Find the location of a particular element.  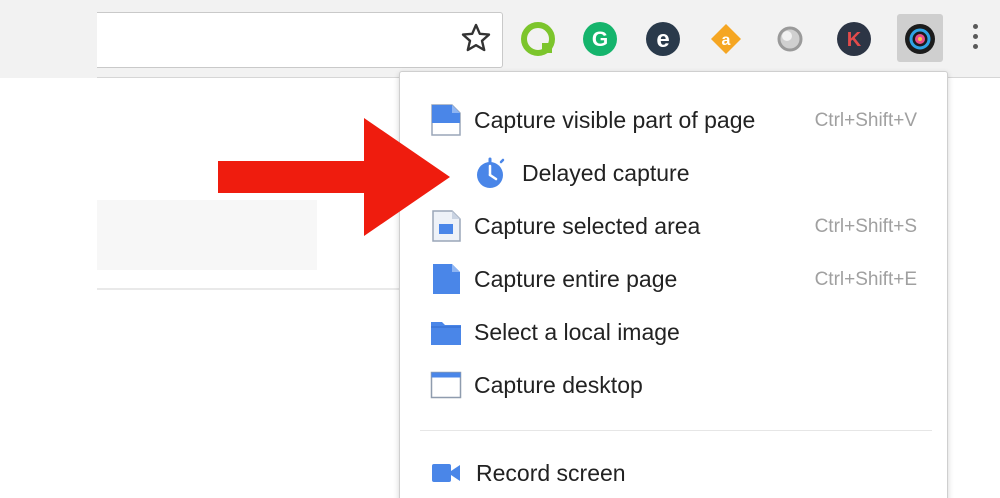

amazon-assistant-extension-icon: a is located at coordinates (726, 39).